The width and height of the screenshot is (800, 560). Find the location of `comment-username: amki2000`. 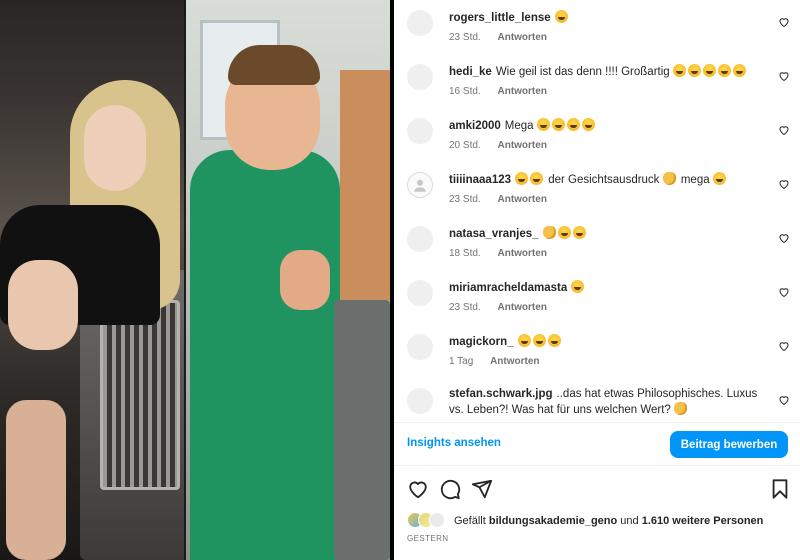

comment-username: amki2000 is located at coordinates (475, 126).